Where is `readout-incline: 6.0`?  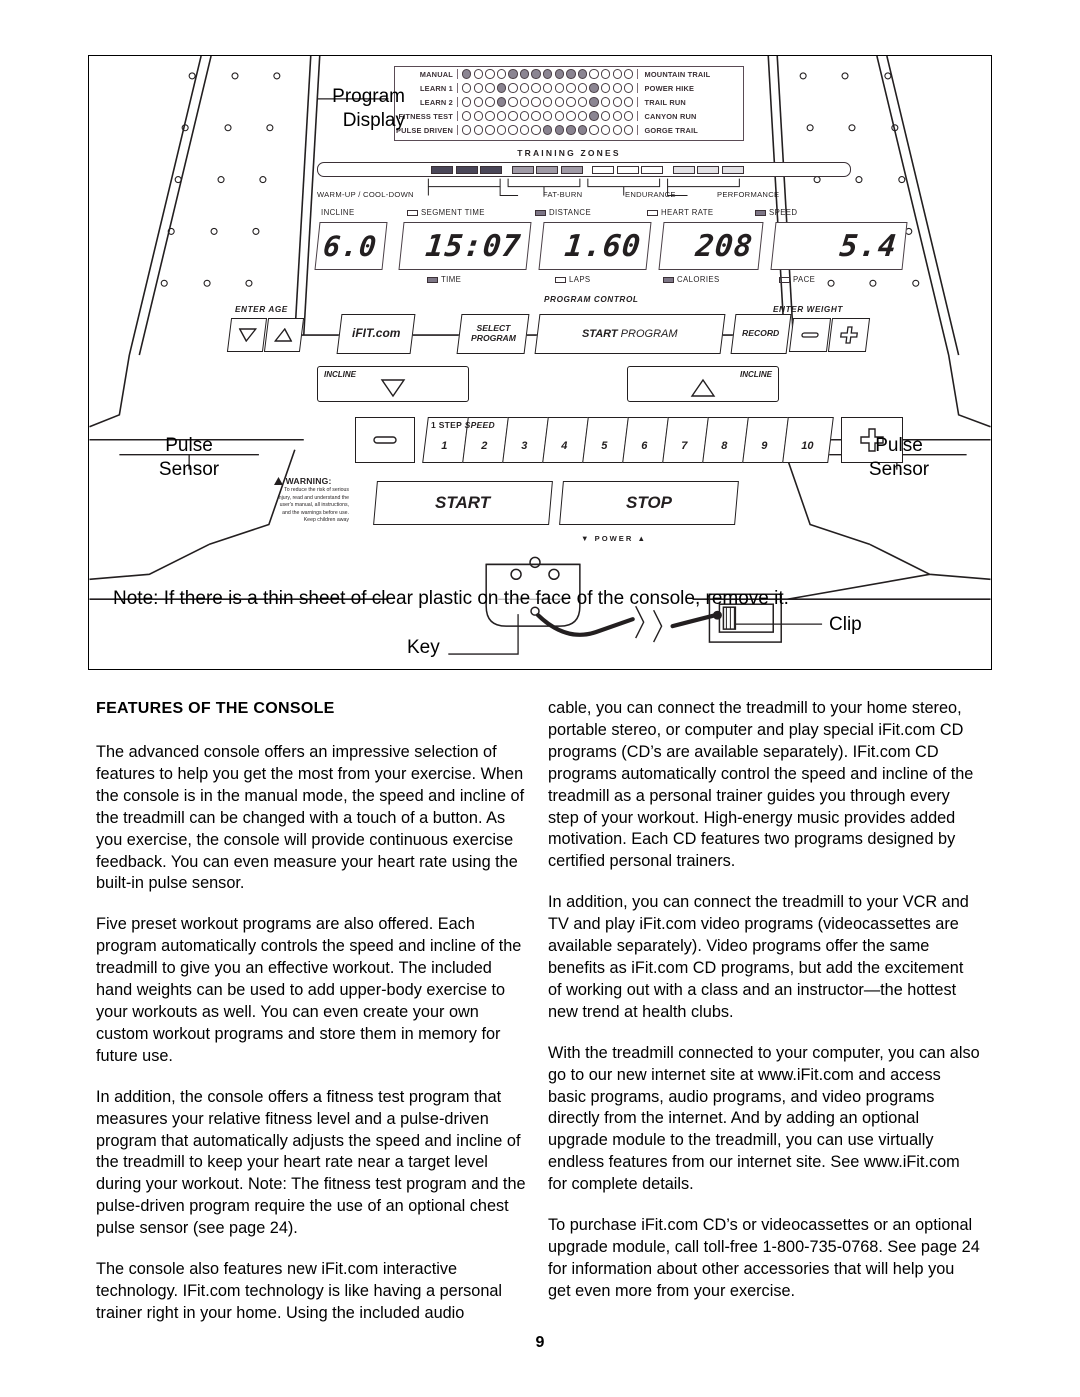 readout-incline: 6.0 is located at coordinates (351, 246).